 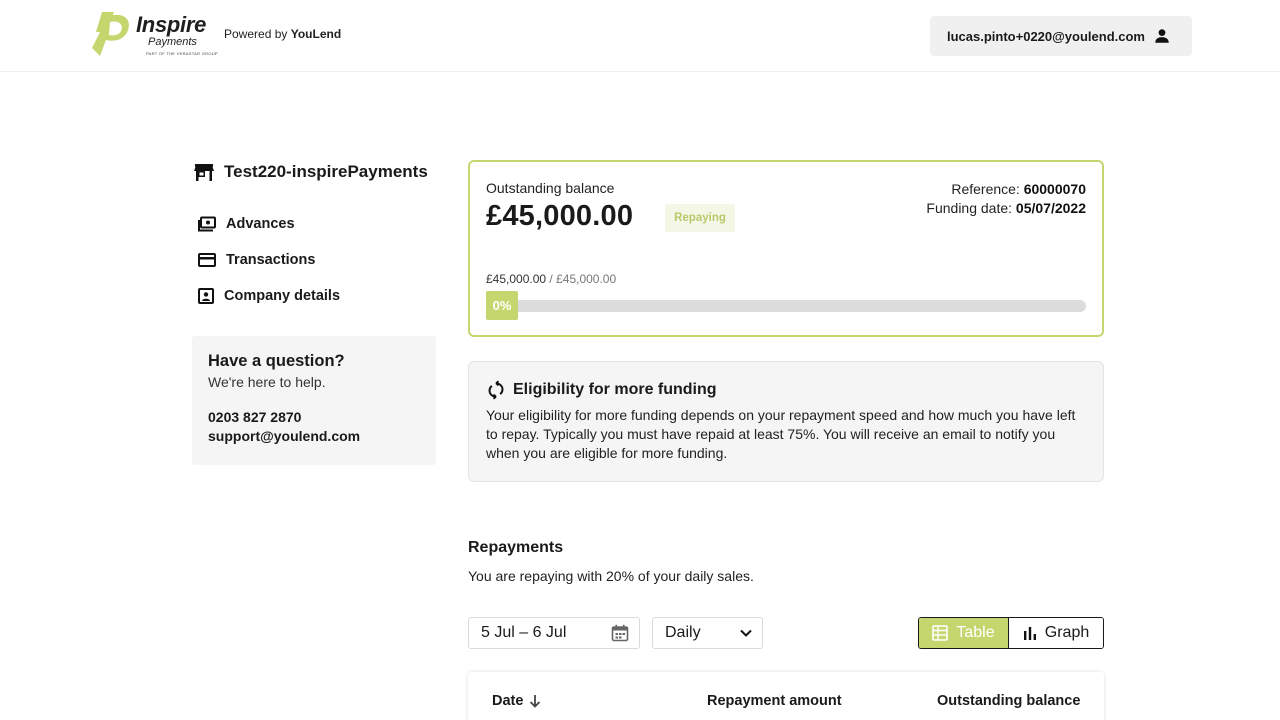 I want to click on date-range-value: 5 Jul – 6 Jul, so click(x=524, y=632).